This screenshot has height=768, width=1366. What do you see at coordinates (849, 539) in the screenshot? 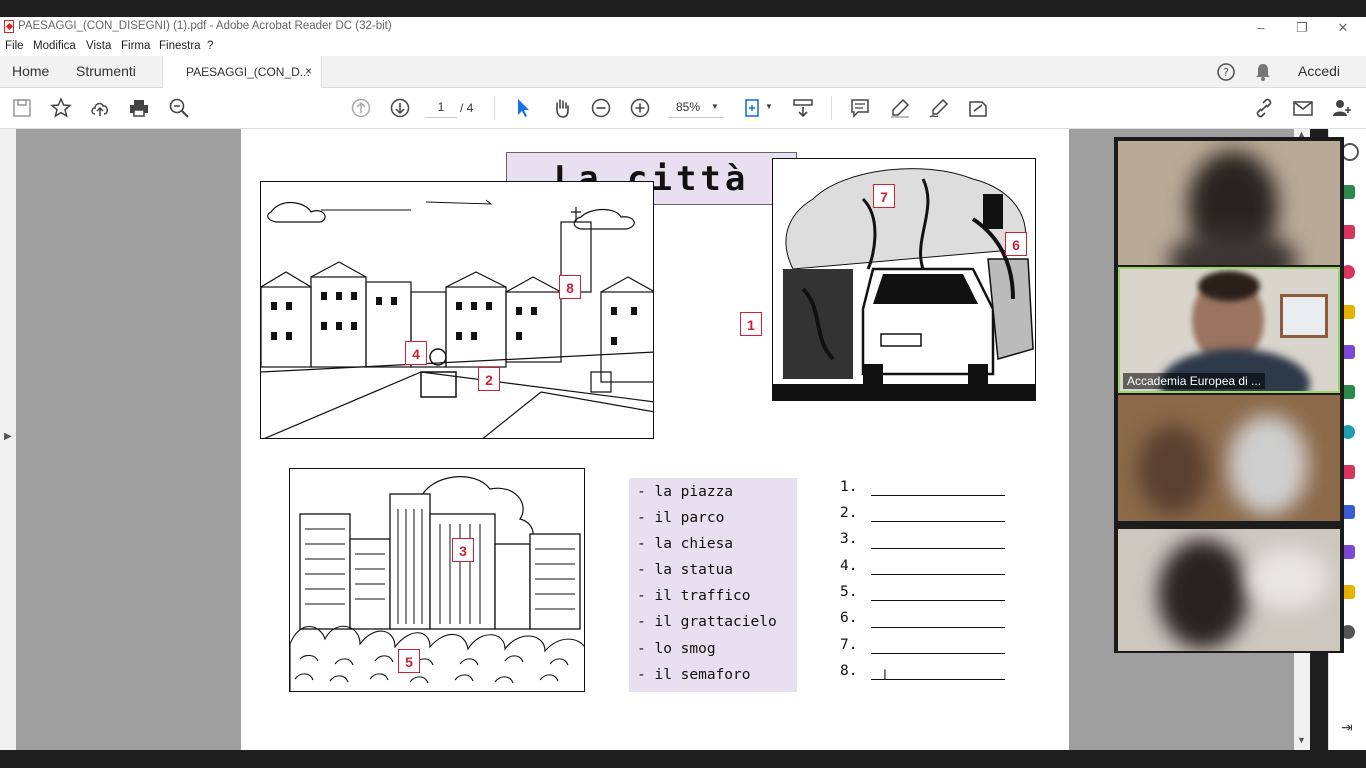
I see `answer-number: 3.` at bounding box center [849, 539].